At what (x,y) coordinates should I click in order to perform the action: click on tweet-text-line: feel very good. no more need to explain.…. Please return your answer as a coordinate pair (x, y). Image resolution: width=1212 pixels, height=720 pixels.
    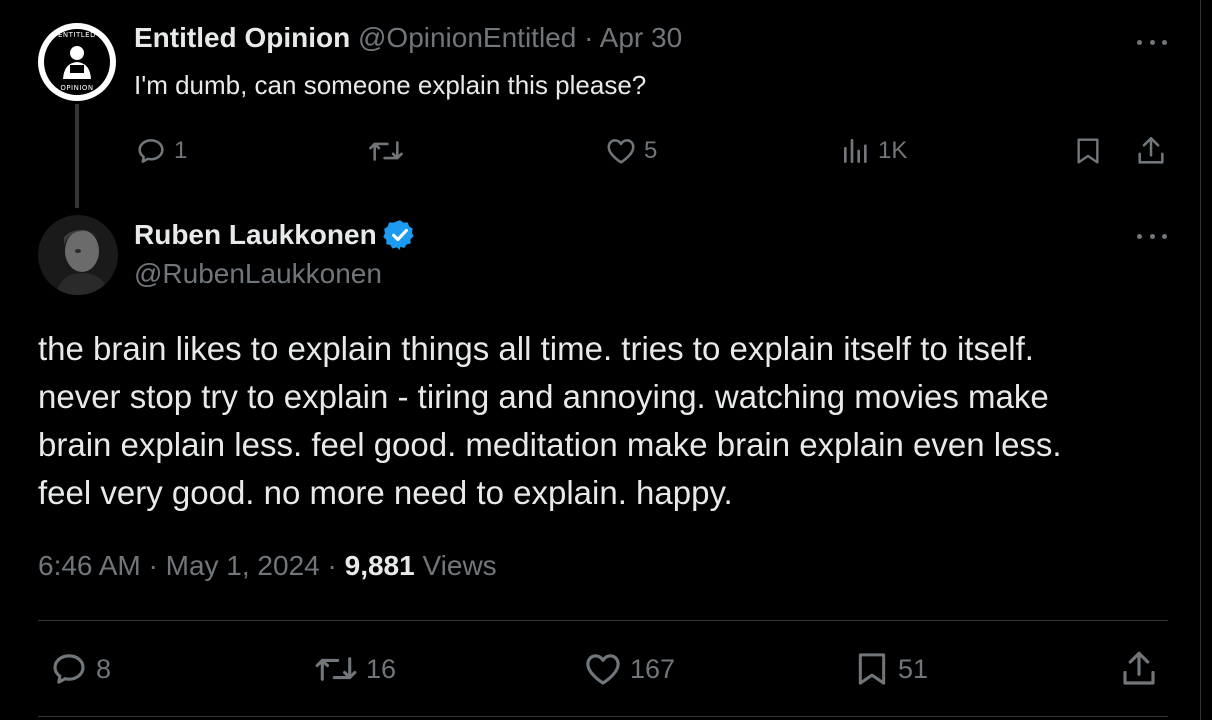
    Looking at the image, I should click on (385, 492).